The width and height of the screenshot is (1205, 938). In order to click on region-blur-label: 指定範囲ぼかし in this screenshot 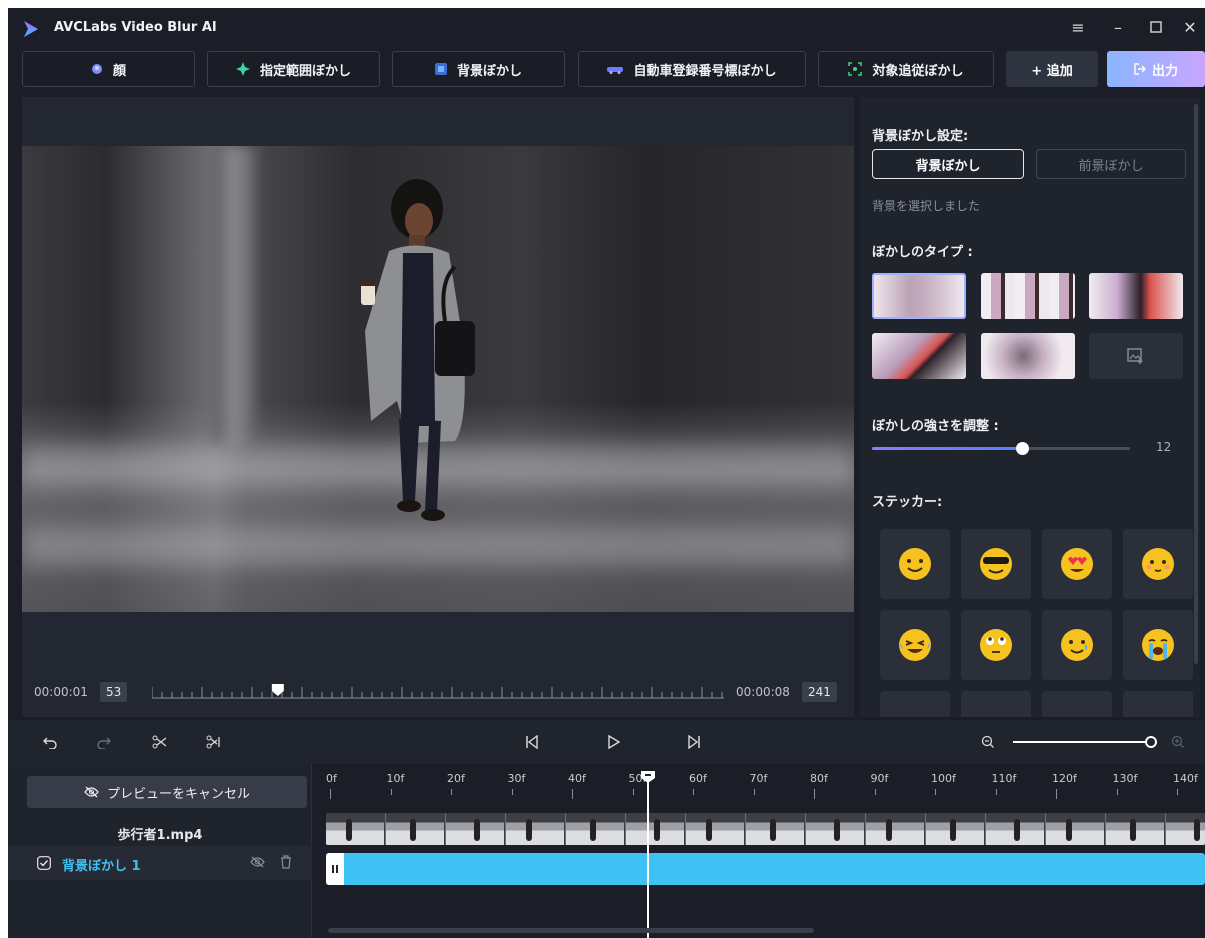, I will do `click(305, 71)`.